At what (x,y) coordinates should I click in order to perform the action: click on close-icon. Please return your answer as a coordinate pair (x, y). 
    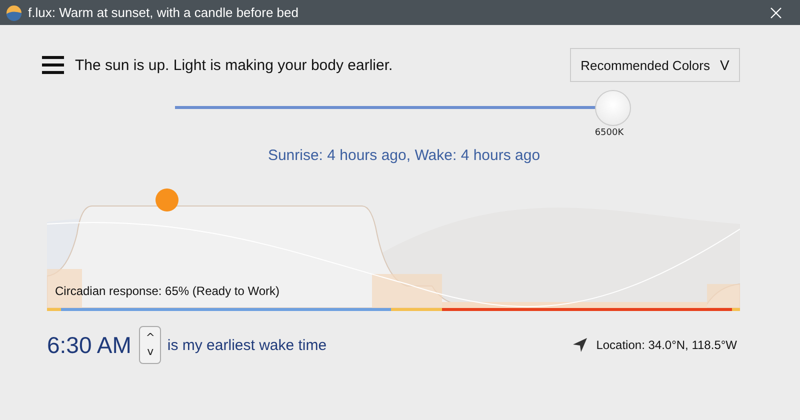
    Looking at the image, I should click on (776, 12).